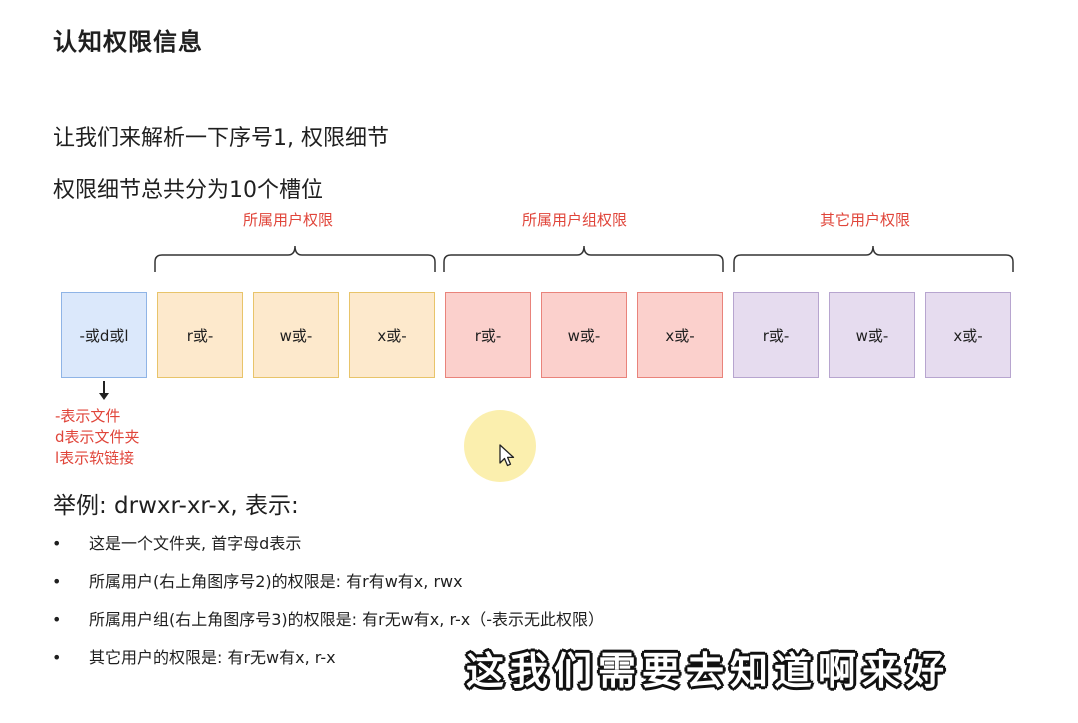 Image resolution: width=1078 pixels, height=723 pixels. What do you see at coordinates (392, 335) in the screenshot?
I see `slot-owner-execute: x或-` at bounding box center [392, 335].